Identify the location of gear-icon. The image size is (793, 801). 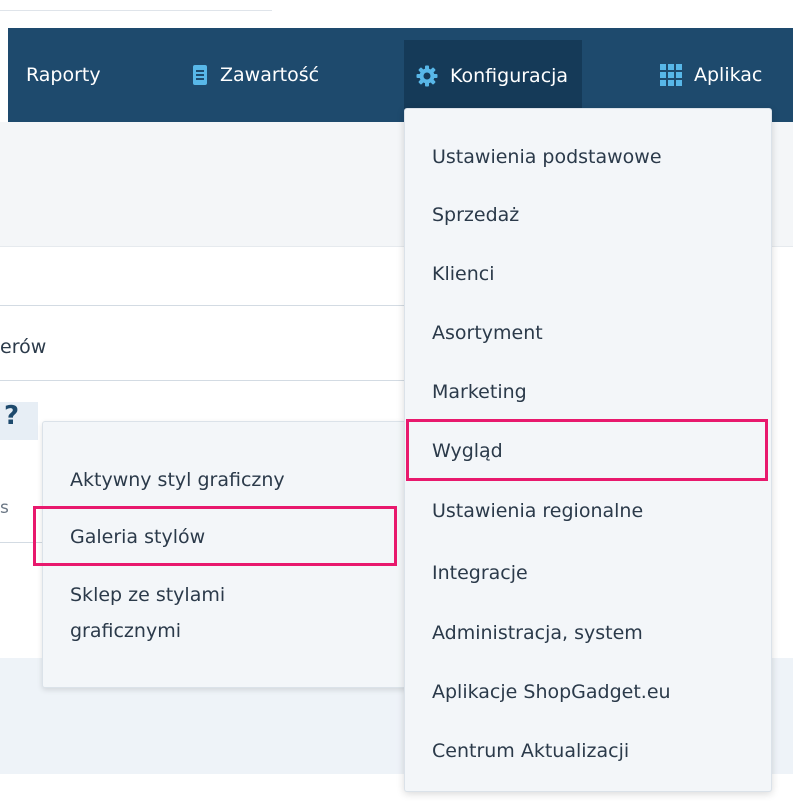
(427, 76).